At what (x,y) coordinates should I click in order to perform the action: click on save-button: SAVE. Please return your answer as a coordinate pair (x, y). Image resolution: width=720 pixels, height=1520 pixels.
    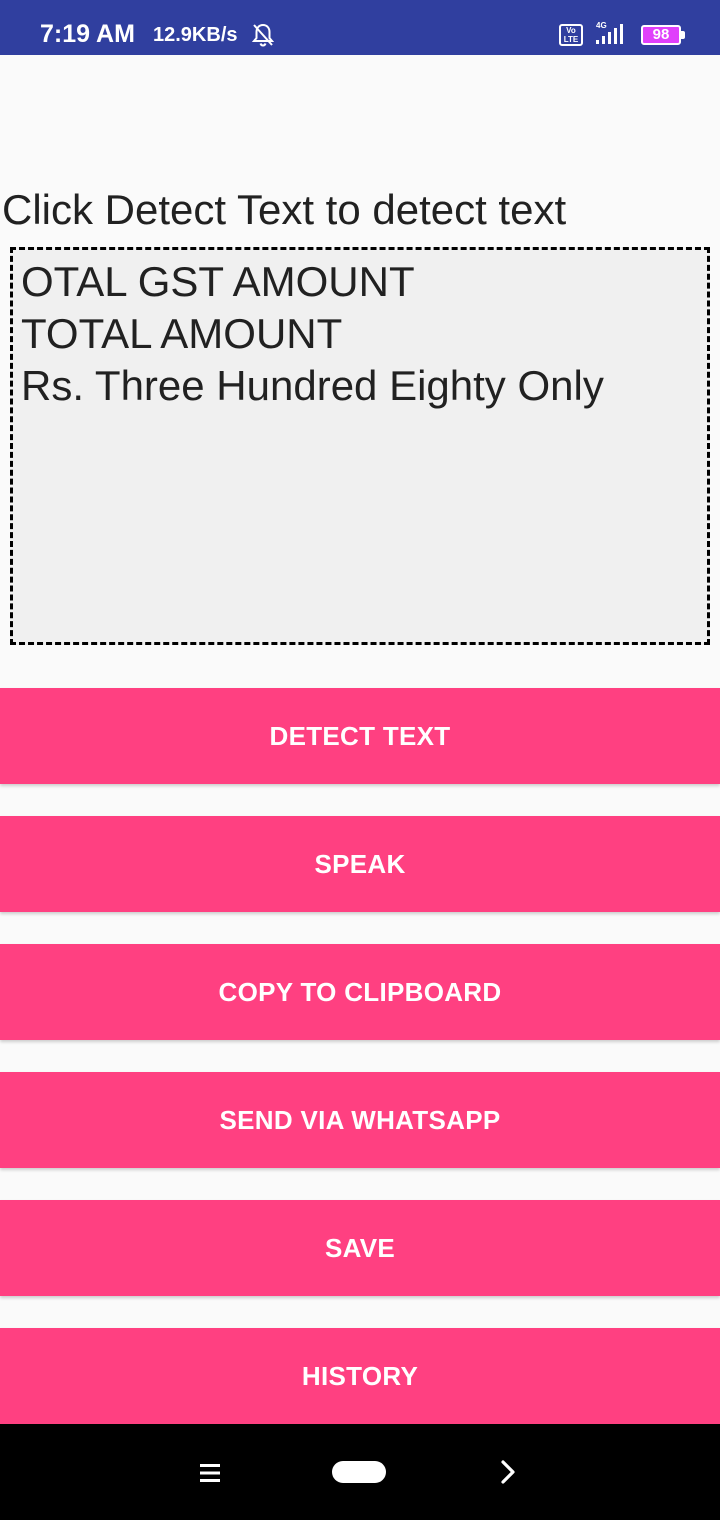
    Looking at the image, I should click on (360, 1248).